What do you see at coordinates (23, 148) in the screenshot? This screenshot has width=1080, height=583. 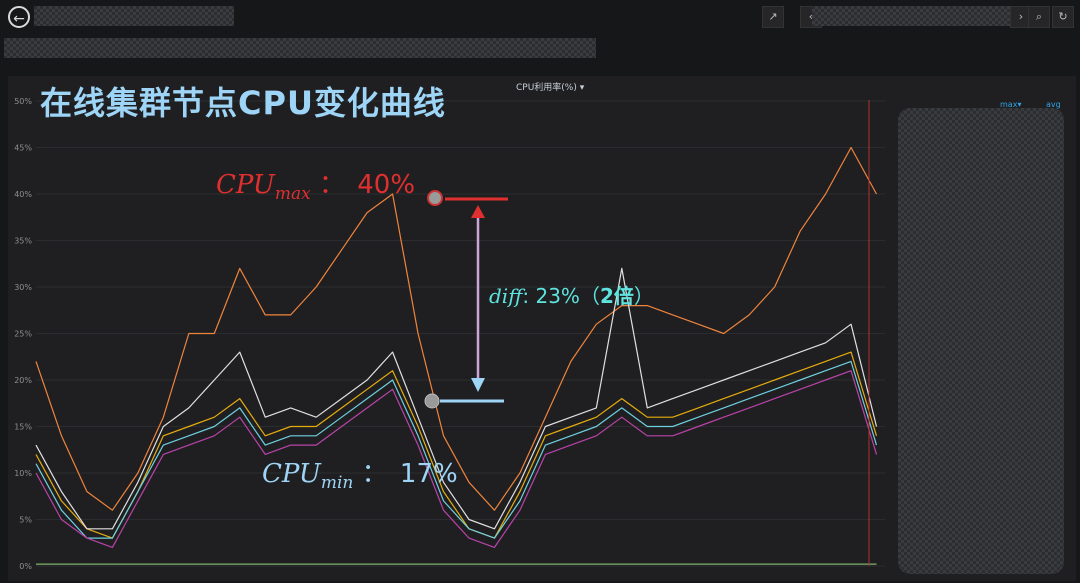 I see `y-tick-label: 45%` at bounding box center [23, 148].